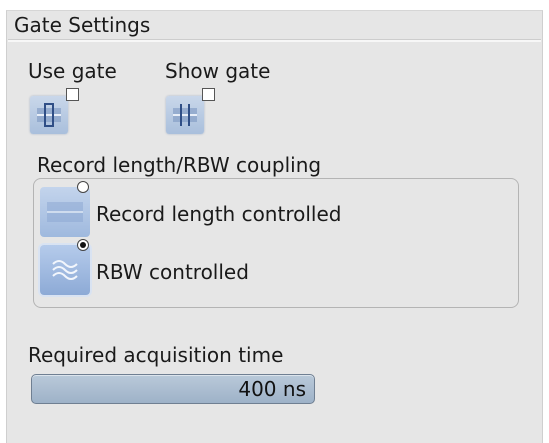 The height and width of the screenshot is (443, 549). What do you see at coordinates (208, 94) in the screenshot?
I see `show-gate-checkbox` at bounding box center [208, 94].